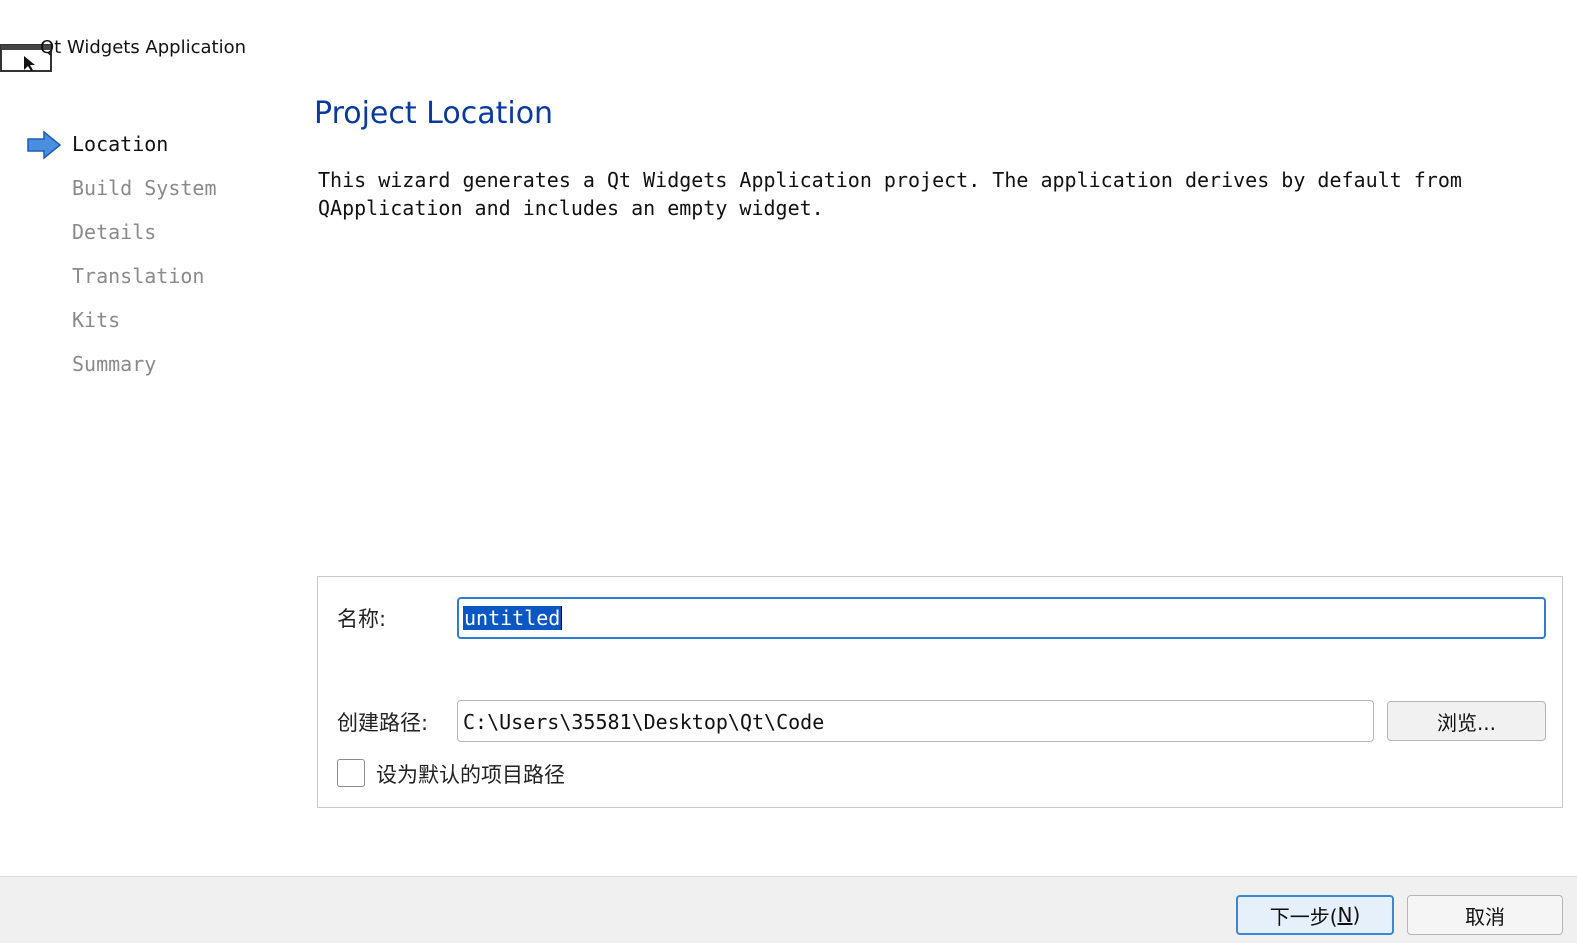 The image size is (1577, 943). Describe the element at coordinates (512, 618) in the screenshot. I see `name-value: untitled` at that location.